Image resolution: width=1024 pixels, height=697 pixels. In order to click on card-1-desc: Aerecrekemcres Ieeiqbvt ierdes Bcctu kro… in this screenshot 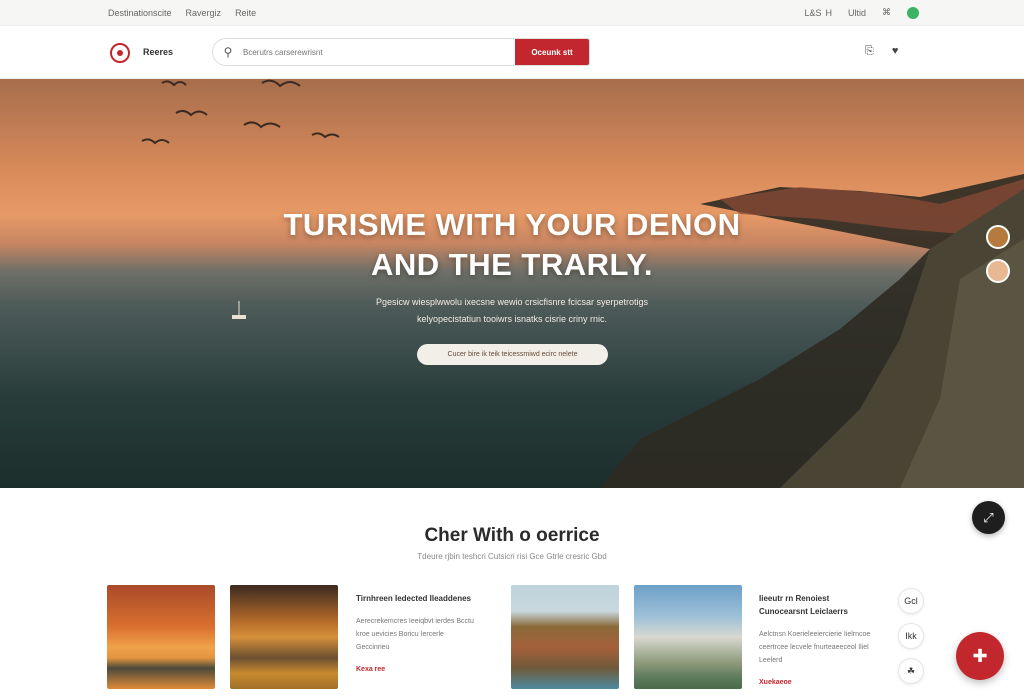, I will do `click(415, 634)`.